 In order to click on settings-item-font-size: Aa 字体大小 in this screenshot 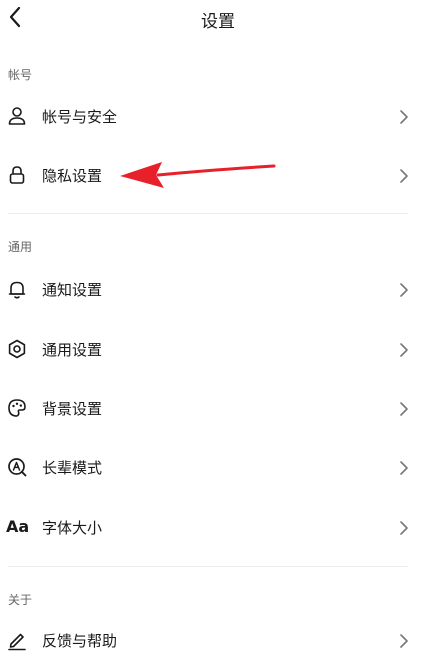, I will do `click(218, 528)`.